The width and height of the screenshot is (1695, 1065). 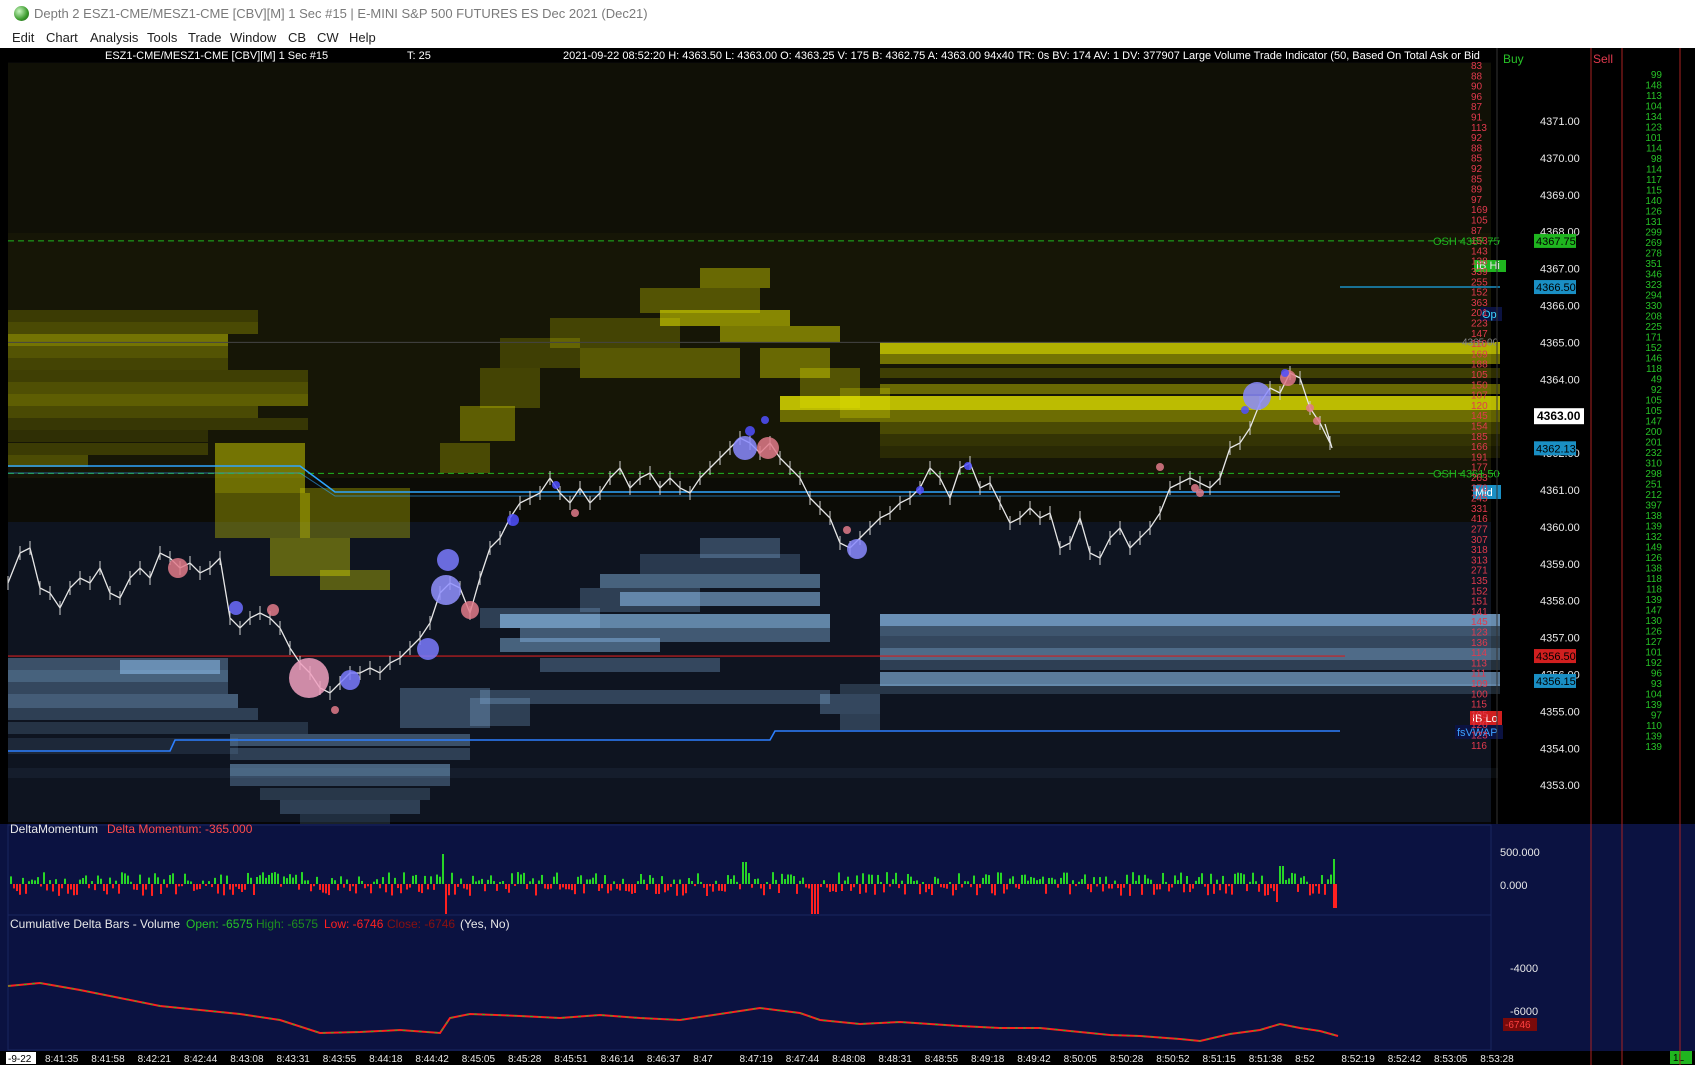 I want to click on menu-edit: Edit, so click(x=23, y=37).